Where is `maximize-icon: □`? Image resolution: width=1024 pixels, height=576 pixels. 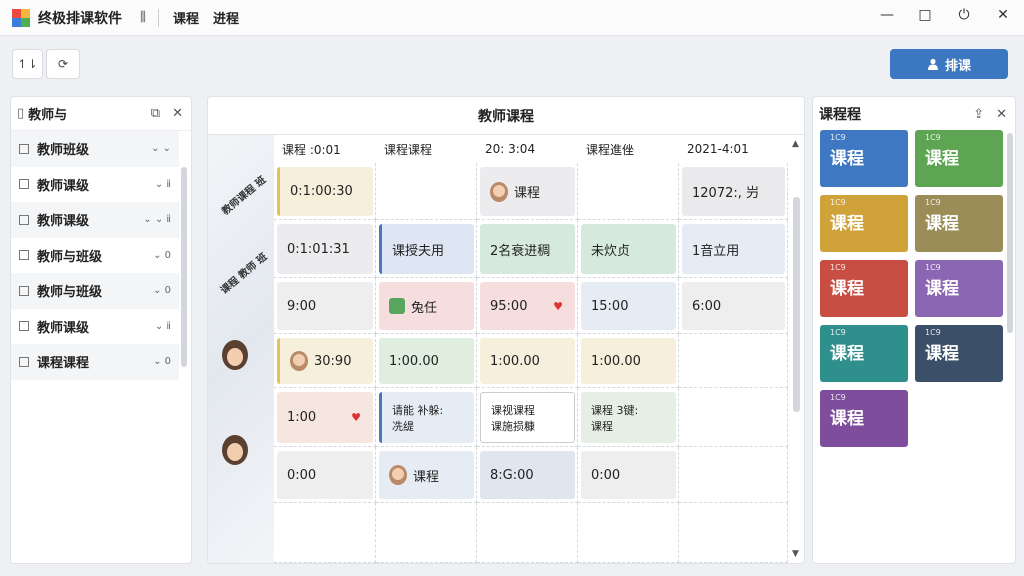
maximize-icon: □ is located at coordinates (925, 15).